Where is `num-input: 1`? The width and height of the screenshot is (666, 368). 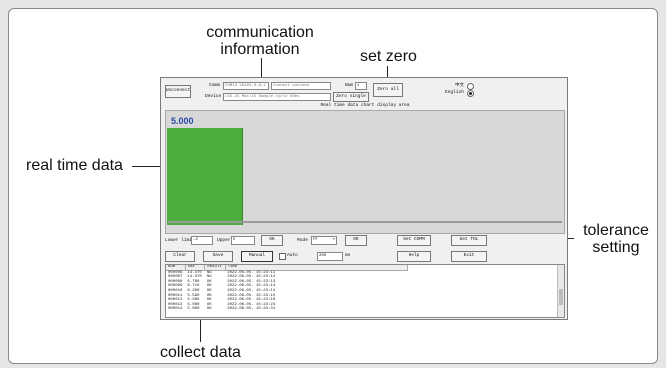 num-input: 1 is located at coordinates (361, 86).